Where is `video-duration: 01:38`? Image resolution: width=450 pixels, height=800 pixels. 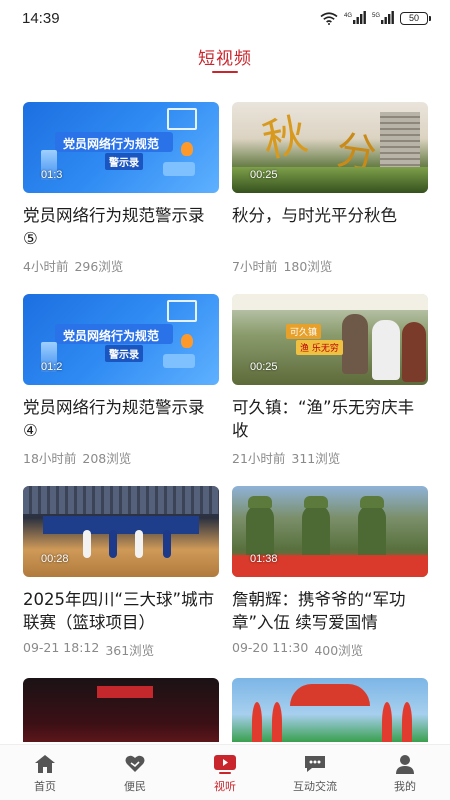 video-duration: 01:38 is located at coordinates (264, 559).